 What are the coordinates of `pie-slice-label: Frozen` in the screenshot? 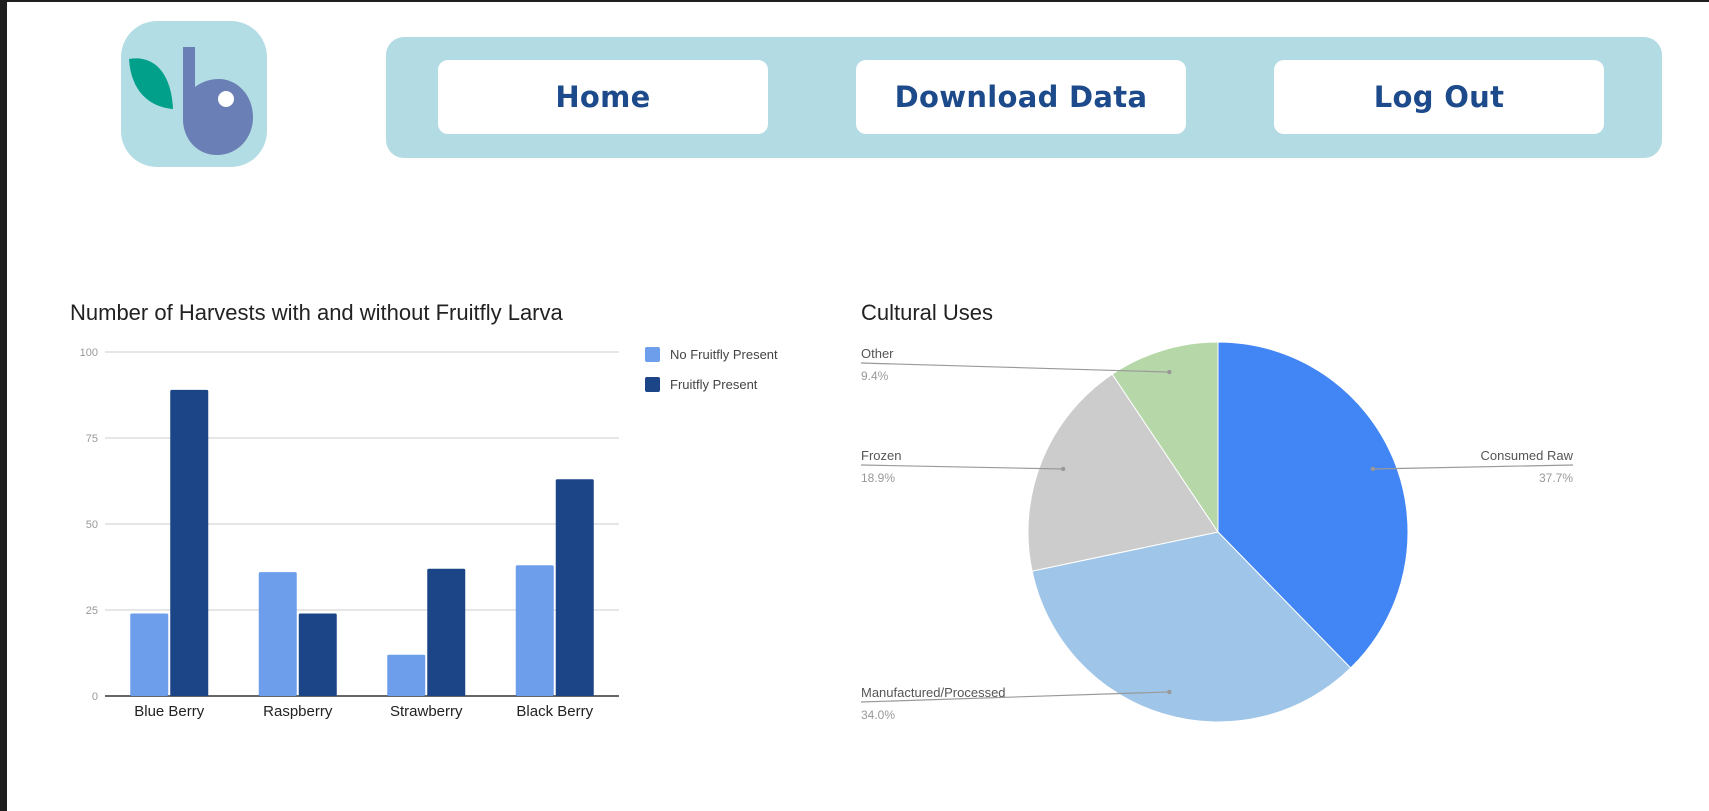 It's located at (881, 455).